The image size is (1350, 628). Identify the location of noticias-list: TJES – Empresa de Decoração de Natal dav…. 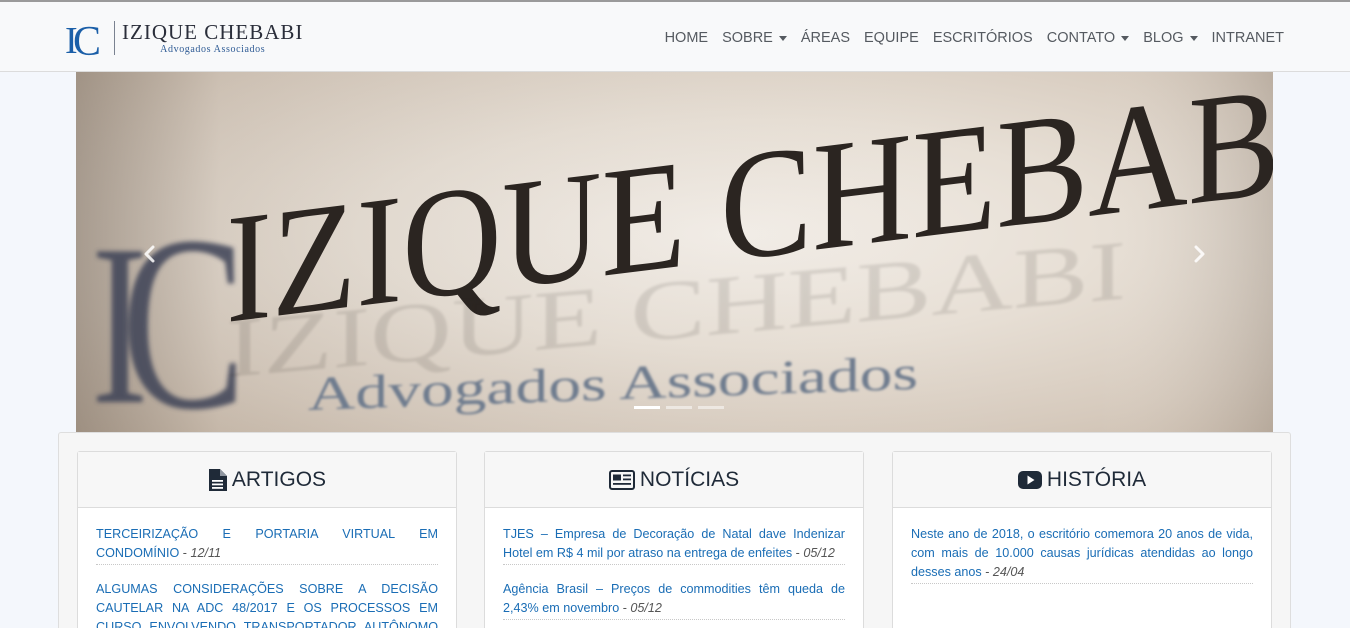
(674, 564).